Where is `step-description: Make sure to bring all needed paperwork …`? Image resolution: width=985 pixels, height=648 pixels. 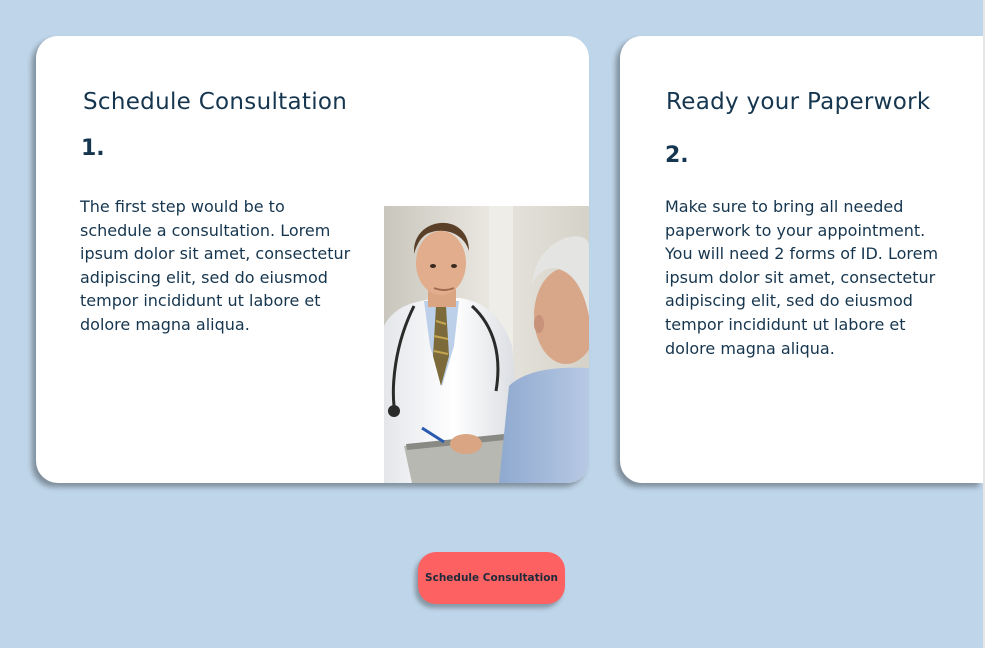 step-description: Make sure to bring all needed paperwork … is located at coordinates (802, 277).